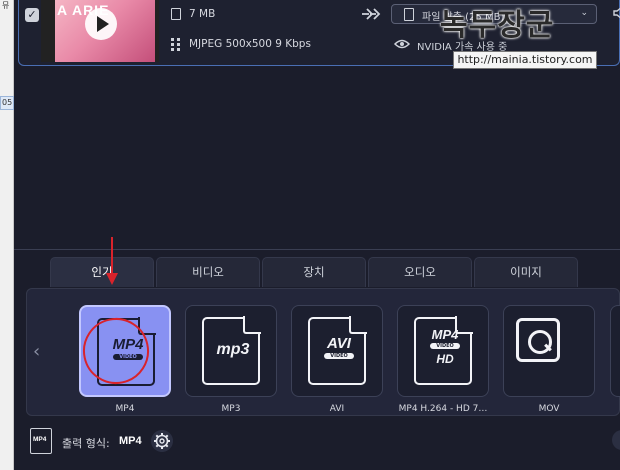 This screenshot has height=470, width=620. Describe the element at coordinates (176, 14) in the screenshot. I see `file-size-icon` at that location.